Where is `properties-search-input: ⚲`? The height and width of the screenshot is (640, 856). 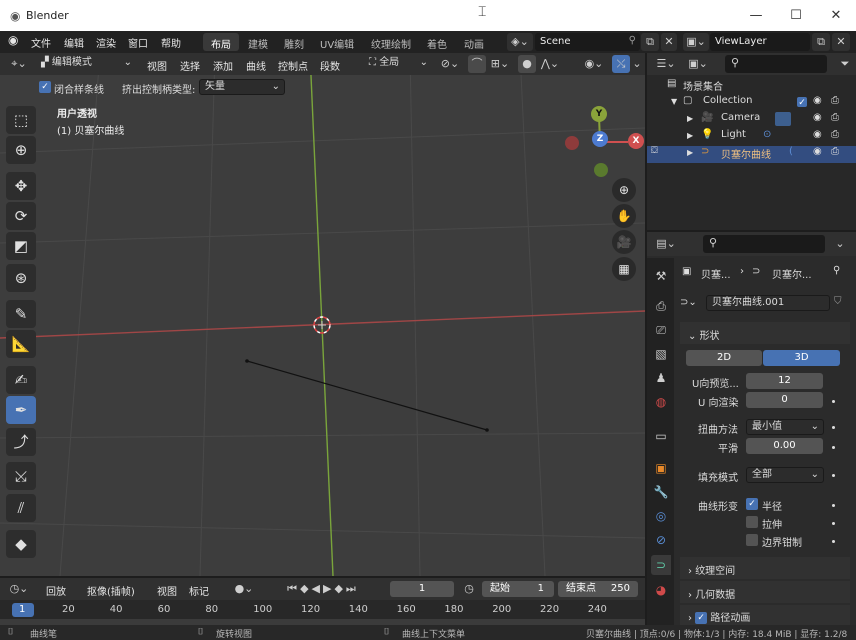 properties-search-input: ⚲ is located at coordinates (764, 244).